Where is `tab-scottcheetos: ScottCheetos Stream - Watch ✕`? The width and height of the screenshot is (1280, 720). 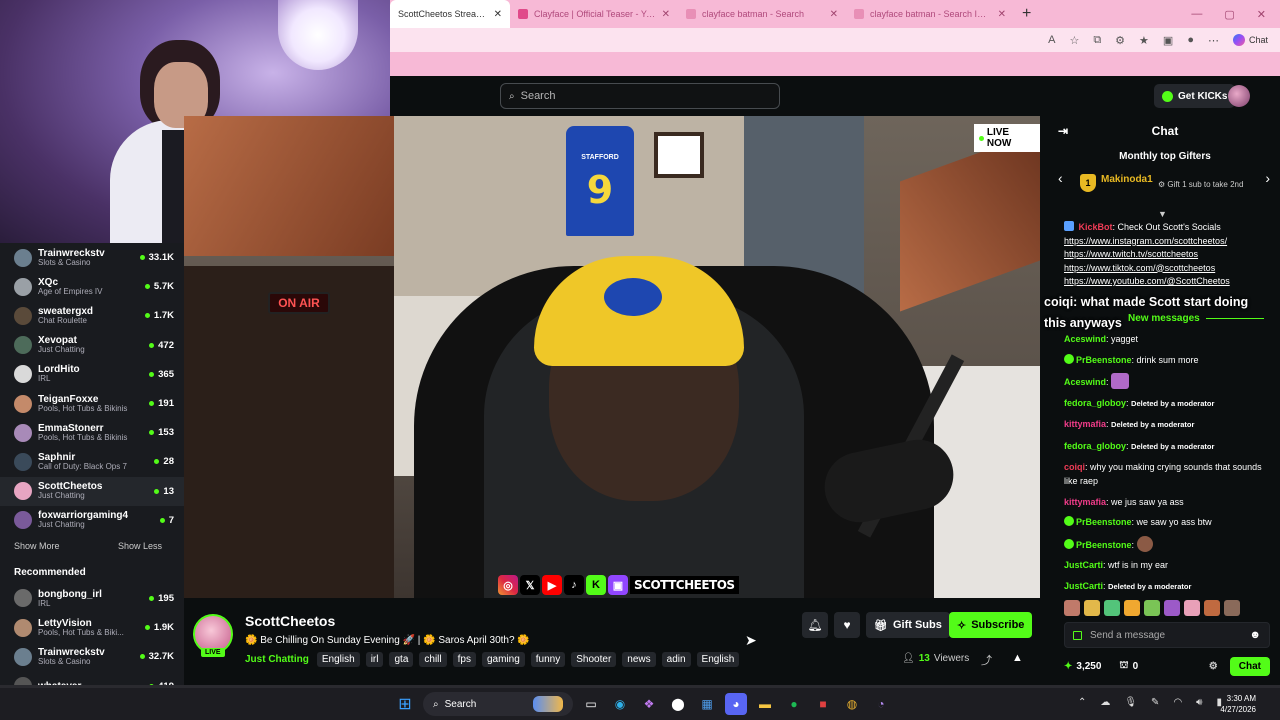 tab-scottcheetos: ScottCheetos Stream - Watch ✕ is located at coordinates (450, 14).